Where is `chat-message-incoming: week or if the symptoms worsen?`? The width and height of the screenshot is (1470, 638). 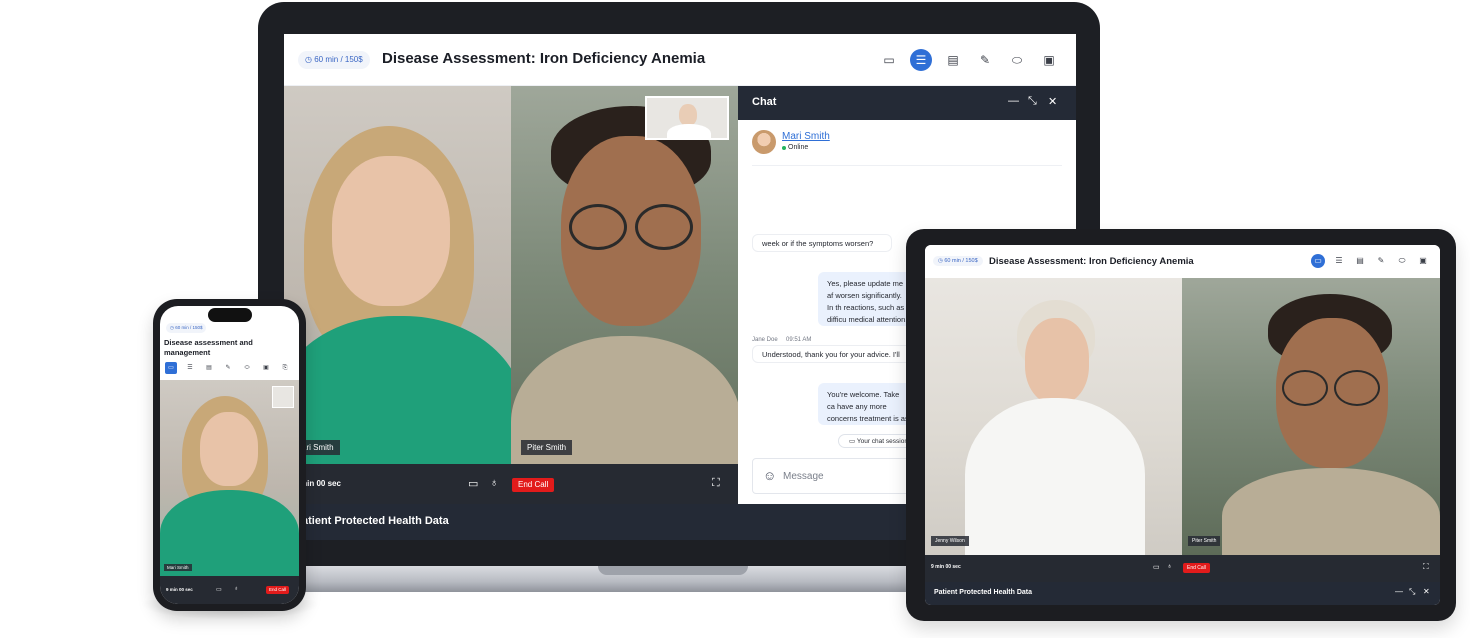 chat-message-incoming: week or if the symptoms worsen? is located at coordinates (822, 243).